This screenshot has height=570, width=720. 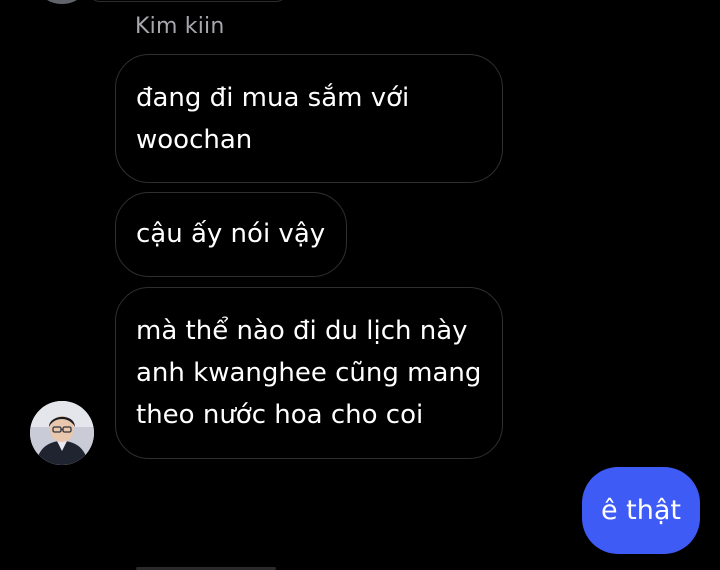 I want to click on message-line: mà thể nào đi du lịch này, so click(x=302, y=331).